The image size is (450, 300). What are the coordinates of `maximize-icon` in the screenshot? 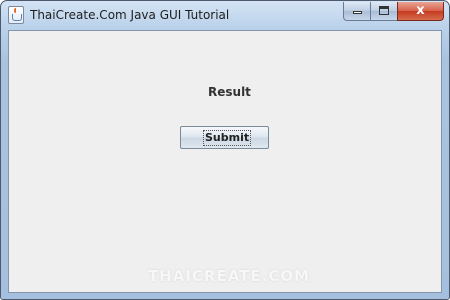 It's located at (384, 10).